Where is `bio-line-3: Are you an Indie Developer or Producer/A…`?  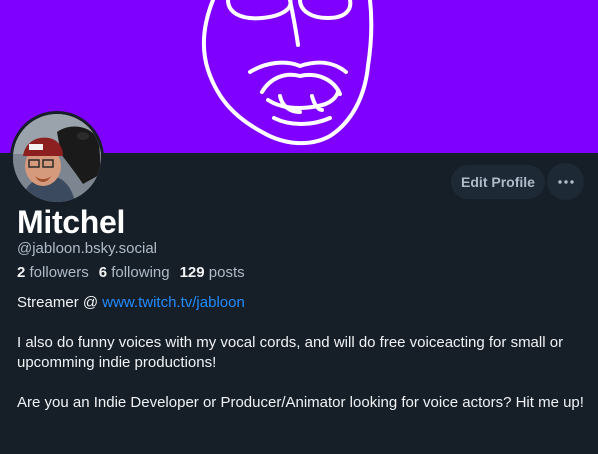
bio-line-3: Are you an Indie Developer or Producer/A… is located at coordinates (300, 402).